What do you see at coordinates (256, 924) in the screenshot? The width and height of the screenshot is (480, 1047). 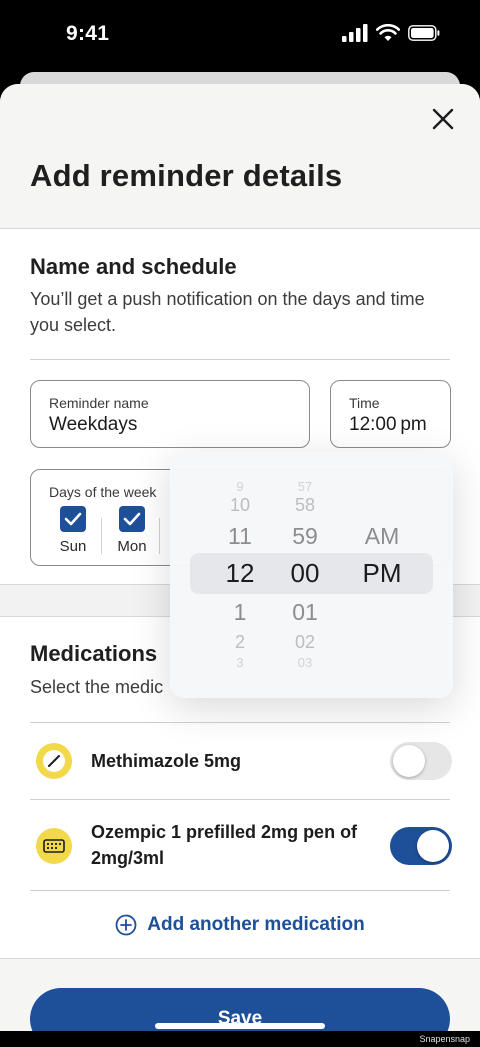 I see `add-medication-label: Add another medication` at bounding box center [256, 924].